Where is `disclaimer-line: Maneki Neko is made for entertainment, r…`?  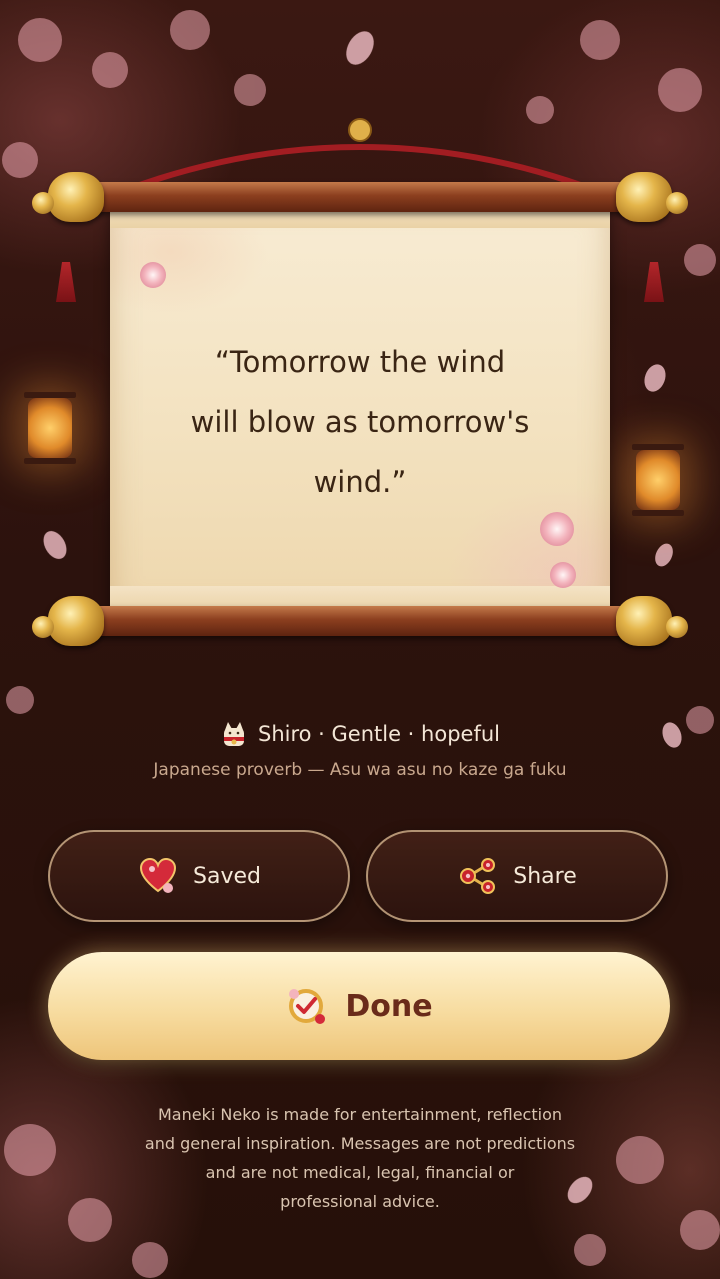 disclaimer-line: Maneki Neko is made for entertainment, r… is located at coordinates (360, 1114).